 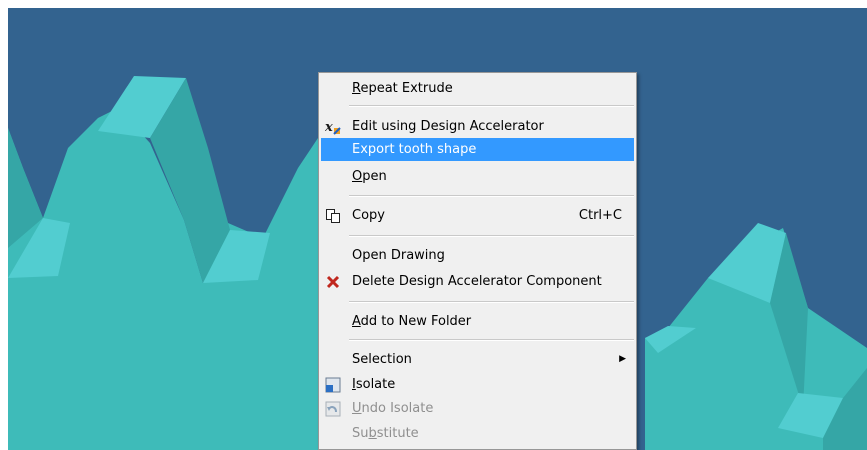 What do you see at coordinates (477, 408) in the screenshot?
I see `menu-item-undo-isolate: Undo Isolate` at bounding box center [477, 408].